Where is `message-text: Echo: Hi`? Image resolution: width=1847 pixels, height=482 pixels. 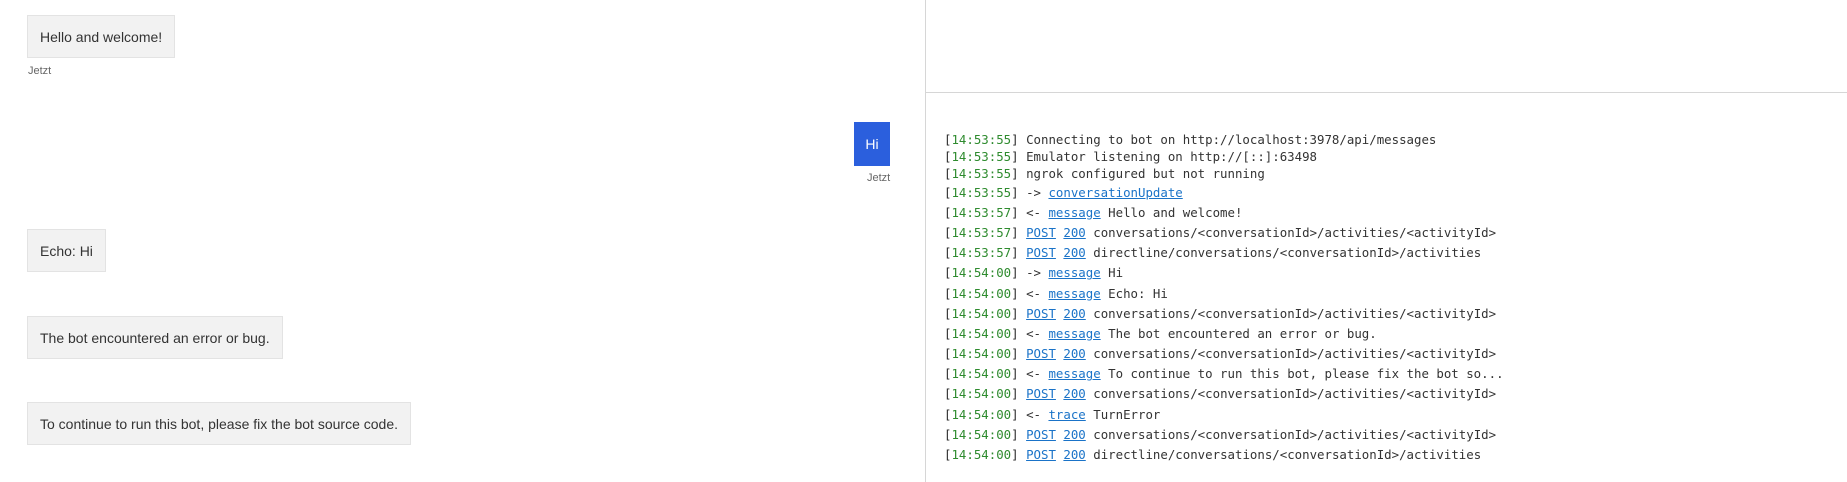
message-text: Echo: Hi is located at coordinates (66, 251).